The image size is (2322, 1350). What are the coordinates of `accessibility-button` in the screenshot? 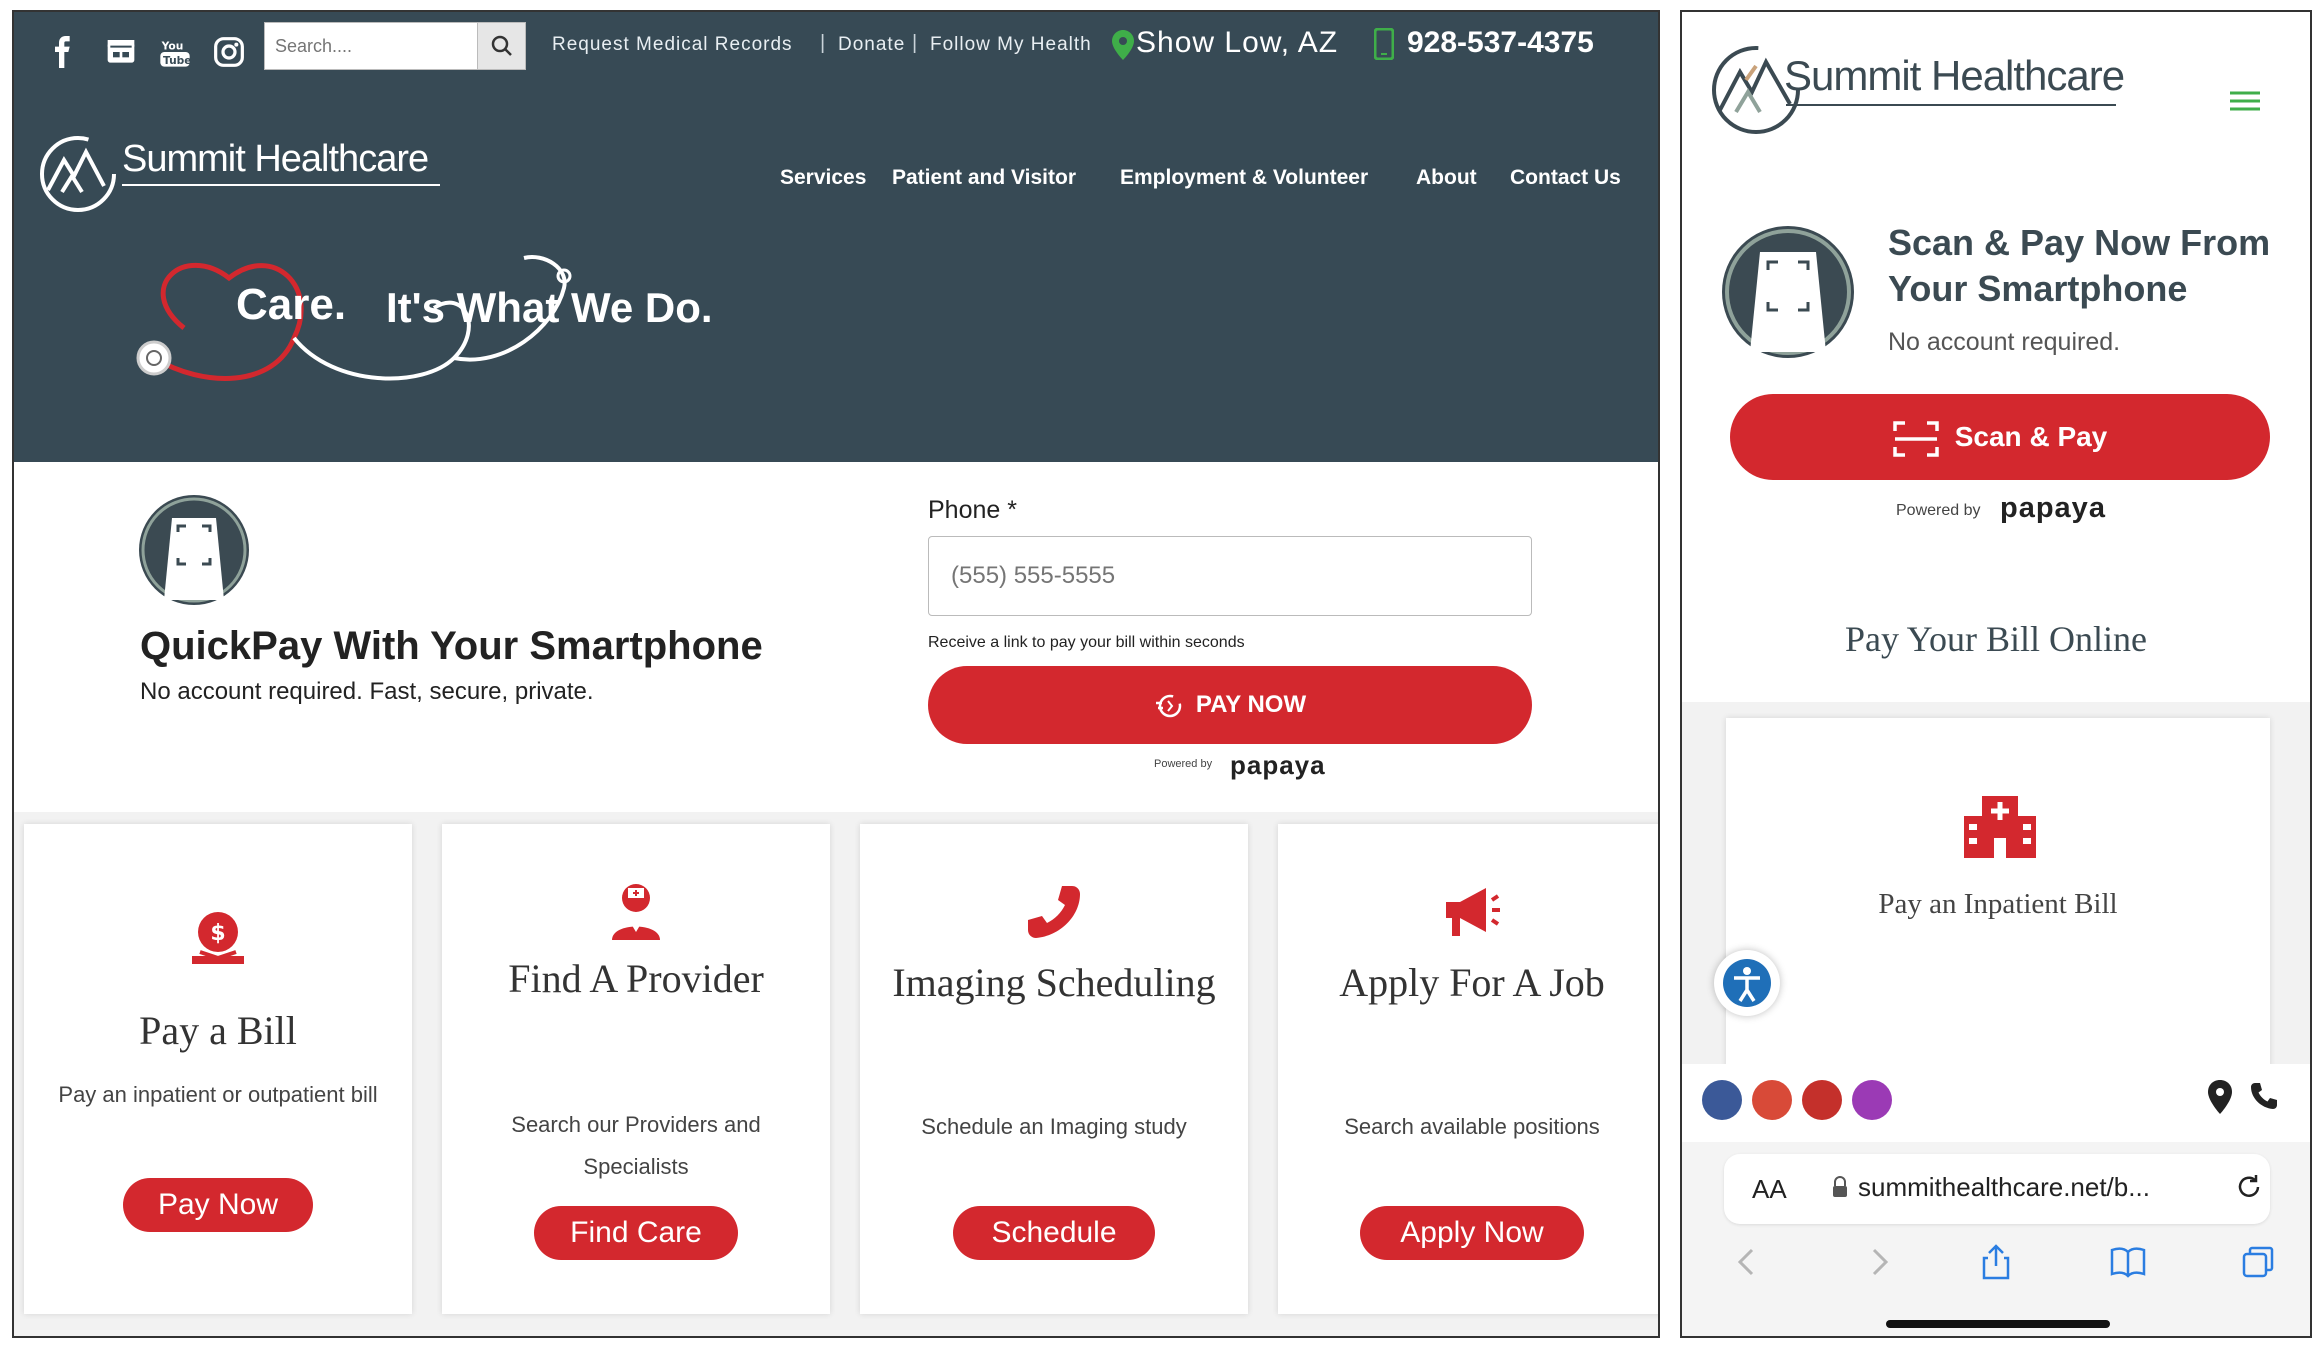 It's located at (1747, 983).